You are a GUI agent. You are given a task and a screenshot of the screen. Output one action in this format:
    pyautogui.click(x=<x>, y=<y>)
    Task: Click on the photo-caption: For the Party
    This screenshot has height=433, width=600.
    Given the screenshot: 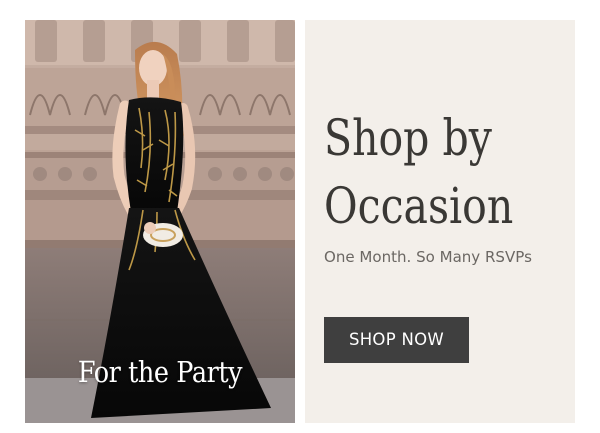 What is the action you would take?
    pyautogui.click(x=160, y=372)
    